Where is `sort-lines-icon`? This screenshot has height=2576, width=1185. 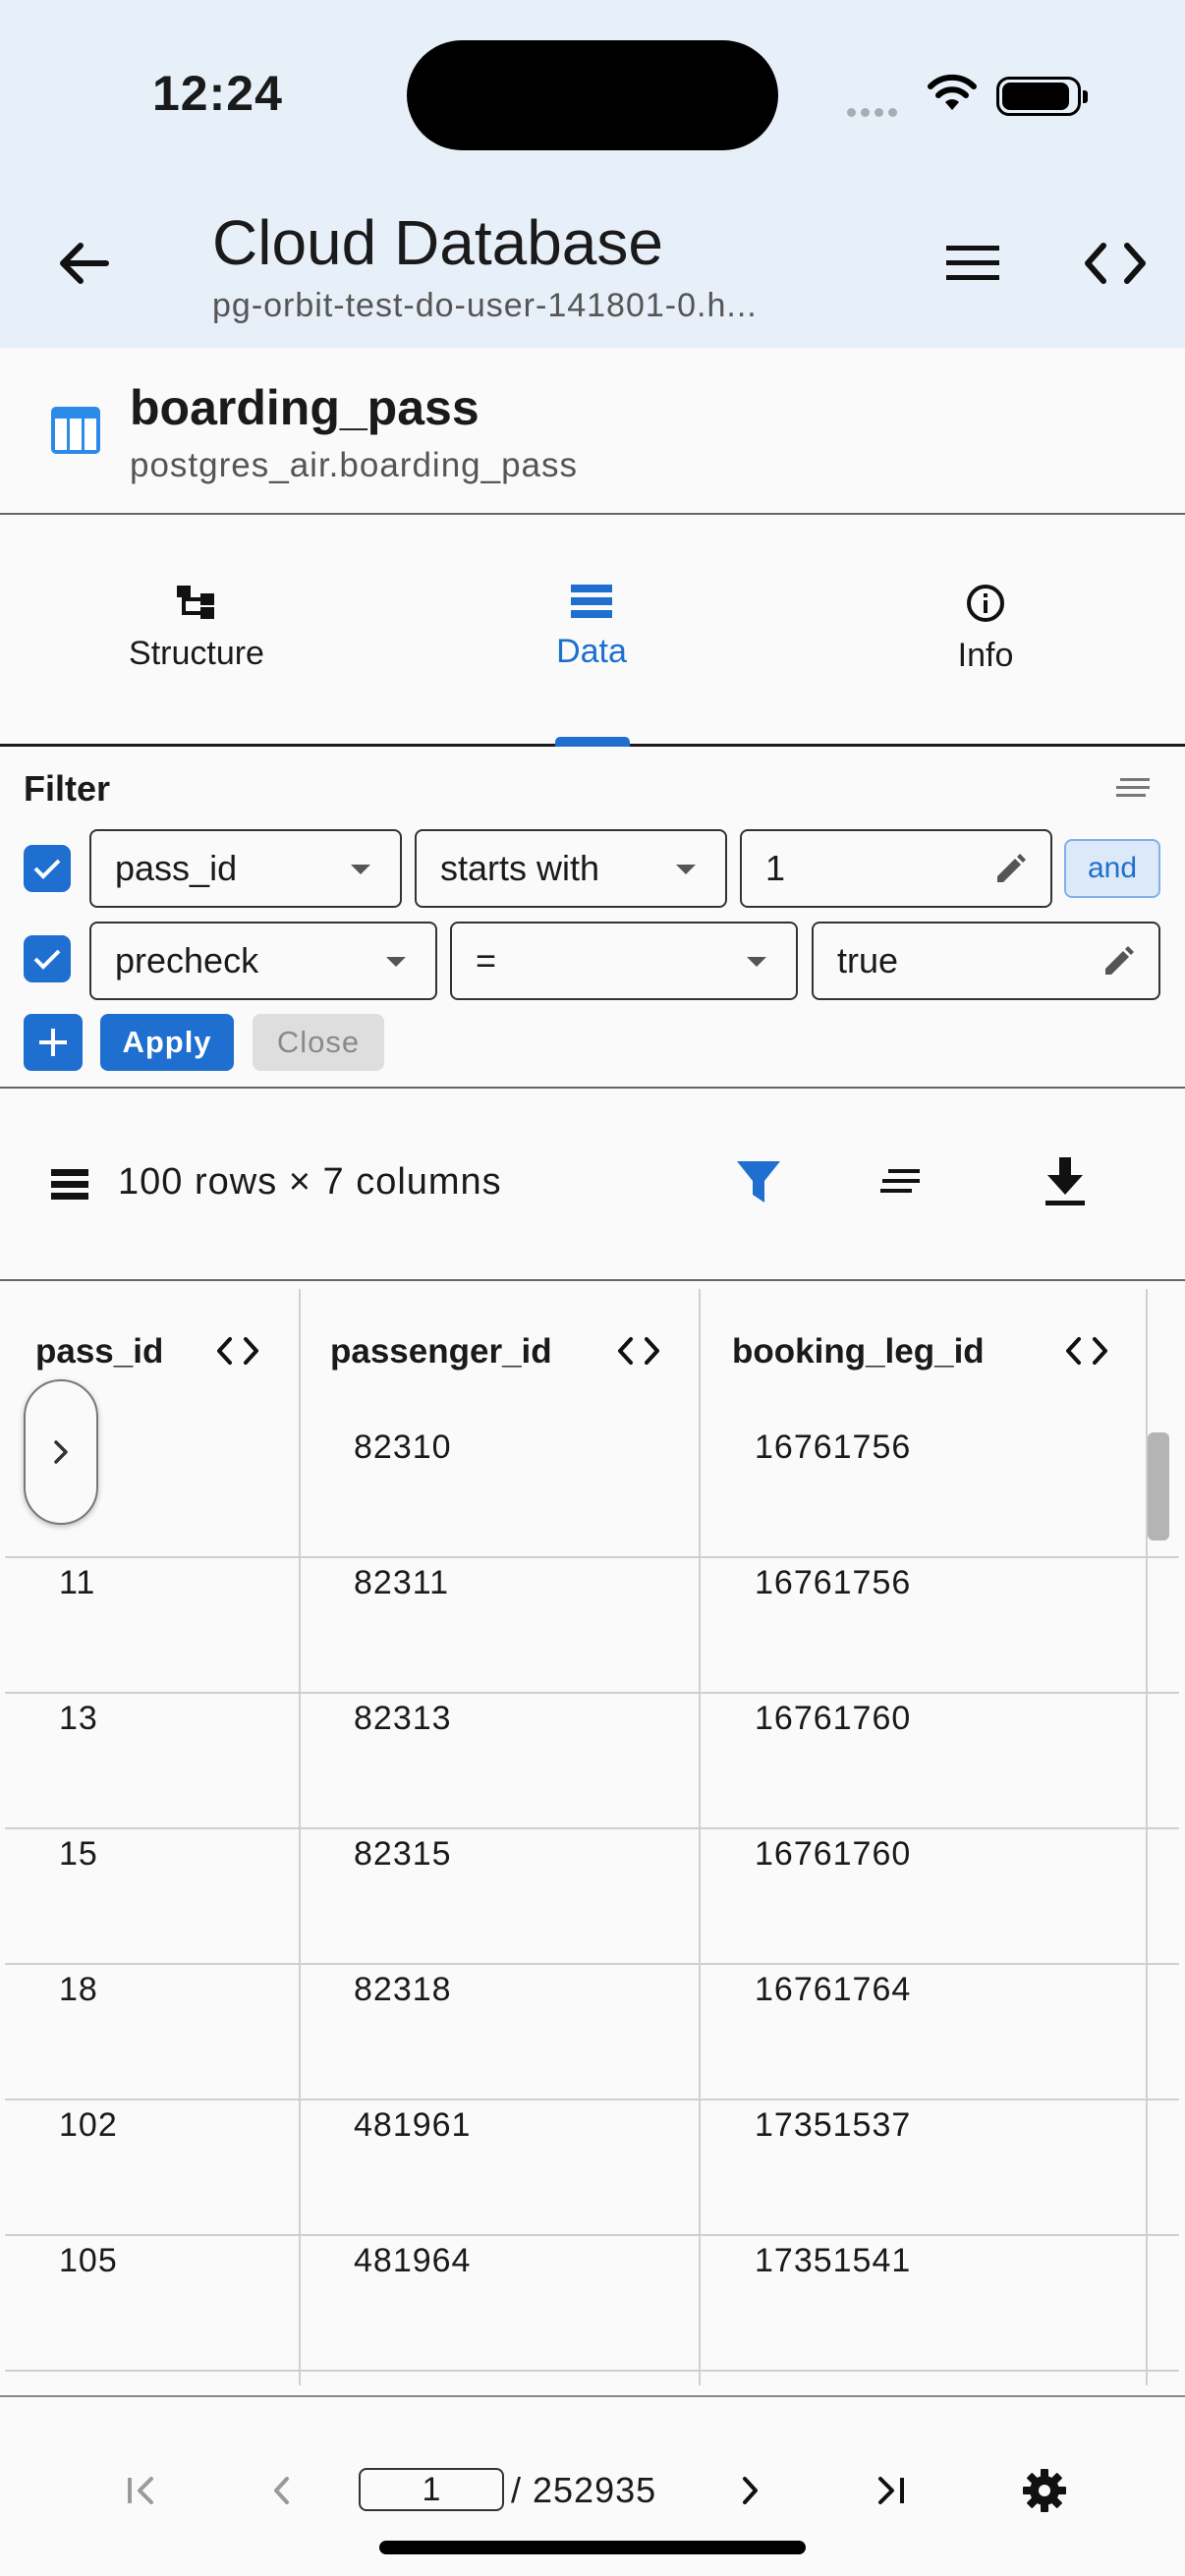 sort-lines-icon is located at coordinates (1134, 788).